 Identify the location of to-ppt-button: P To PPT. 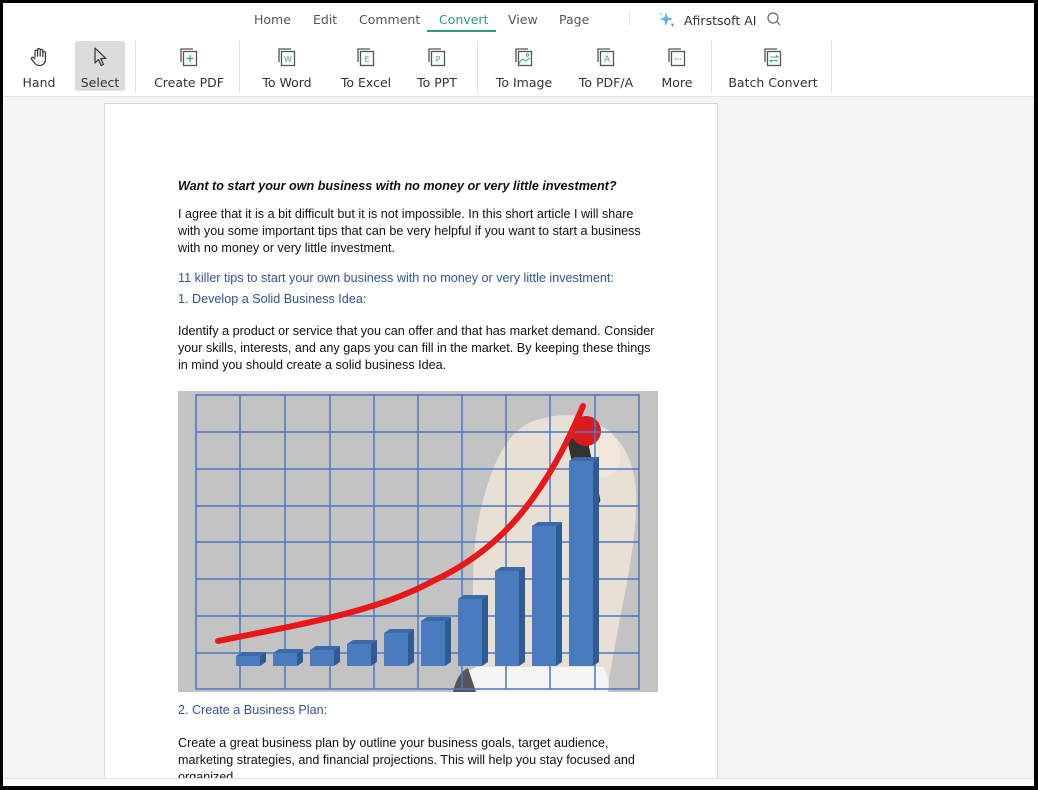
(437, 66).